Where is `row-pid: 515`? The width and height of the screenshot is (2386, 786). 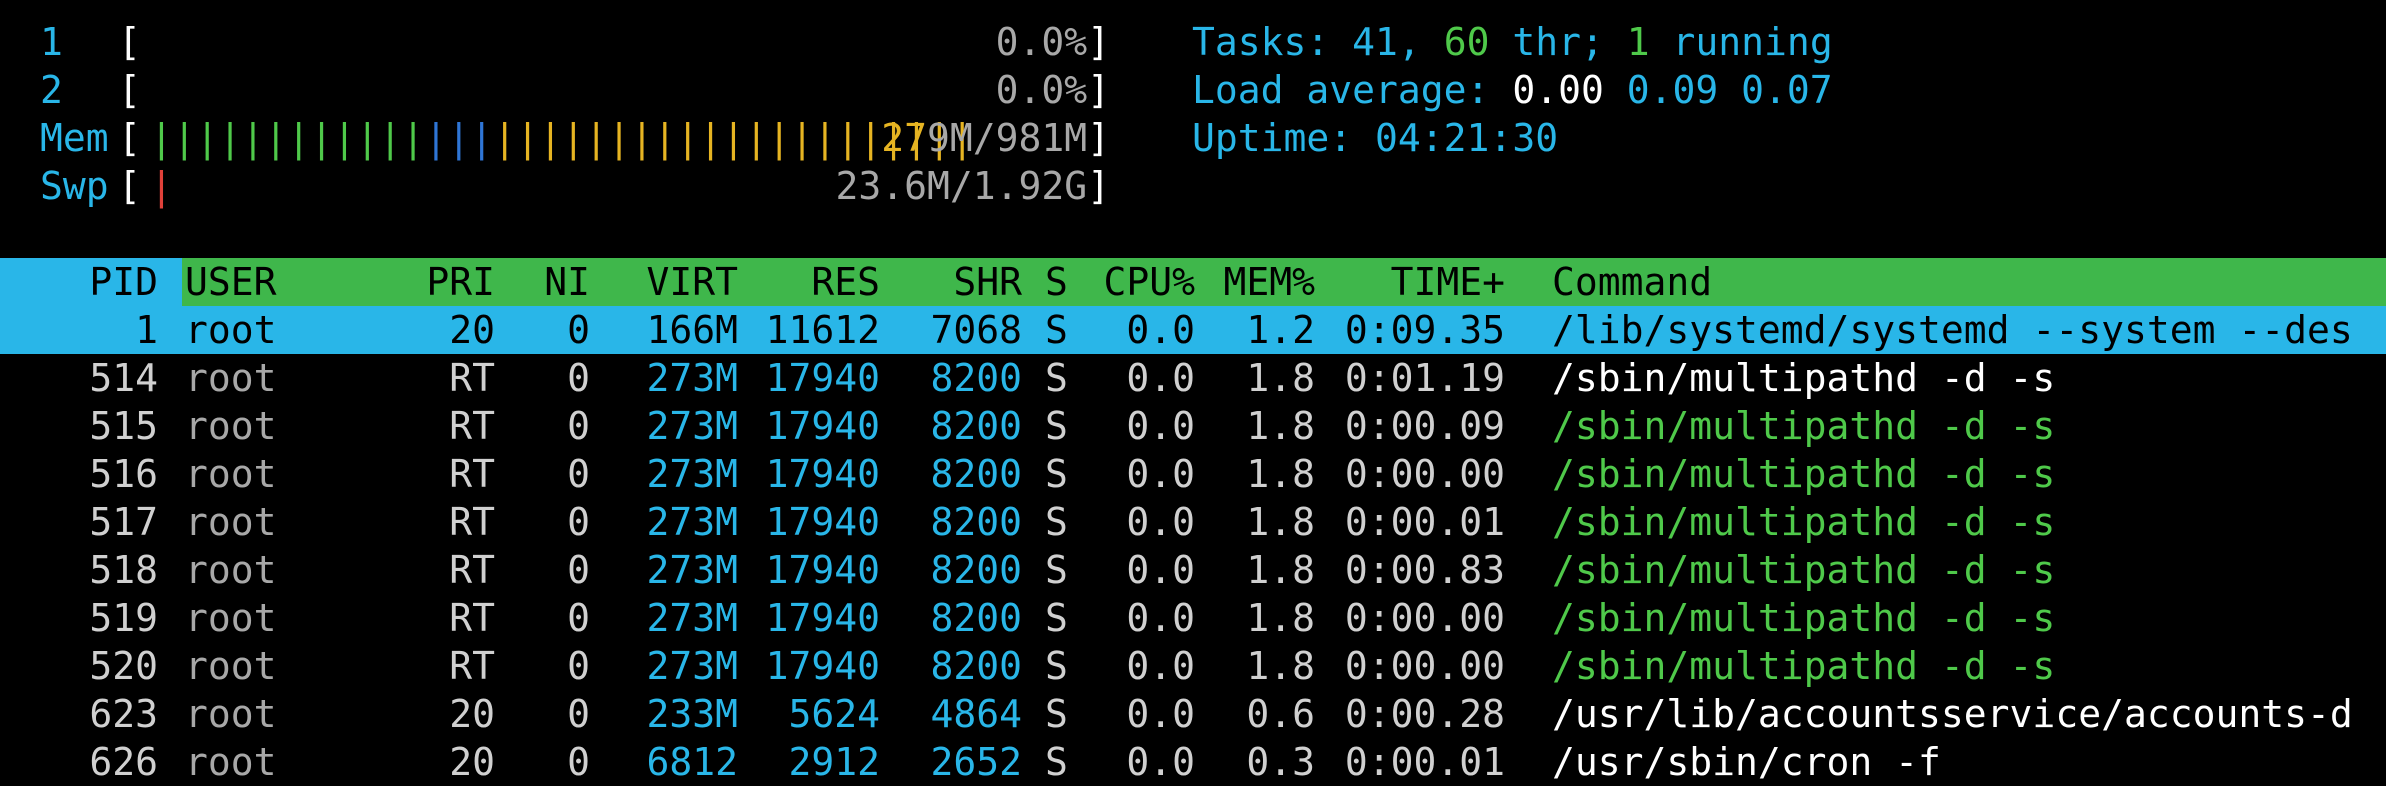 row-pid: 515 is located at coordinates (123, 426).